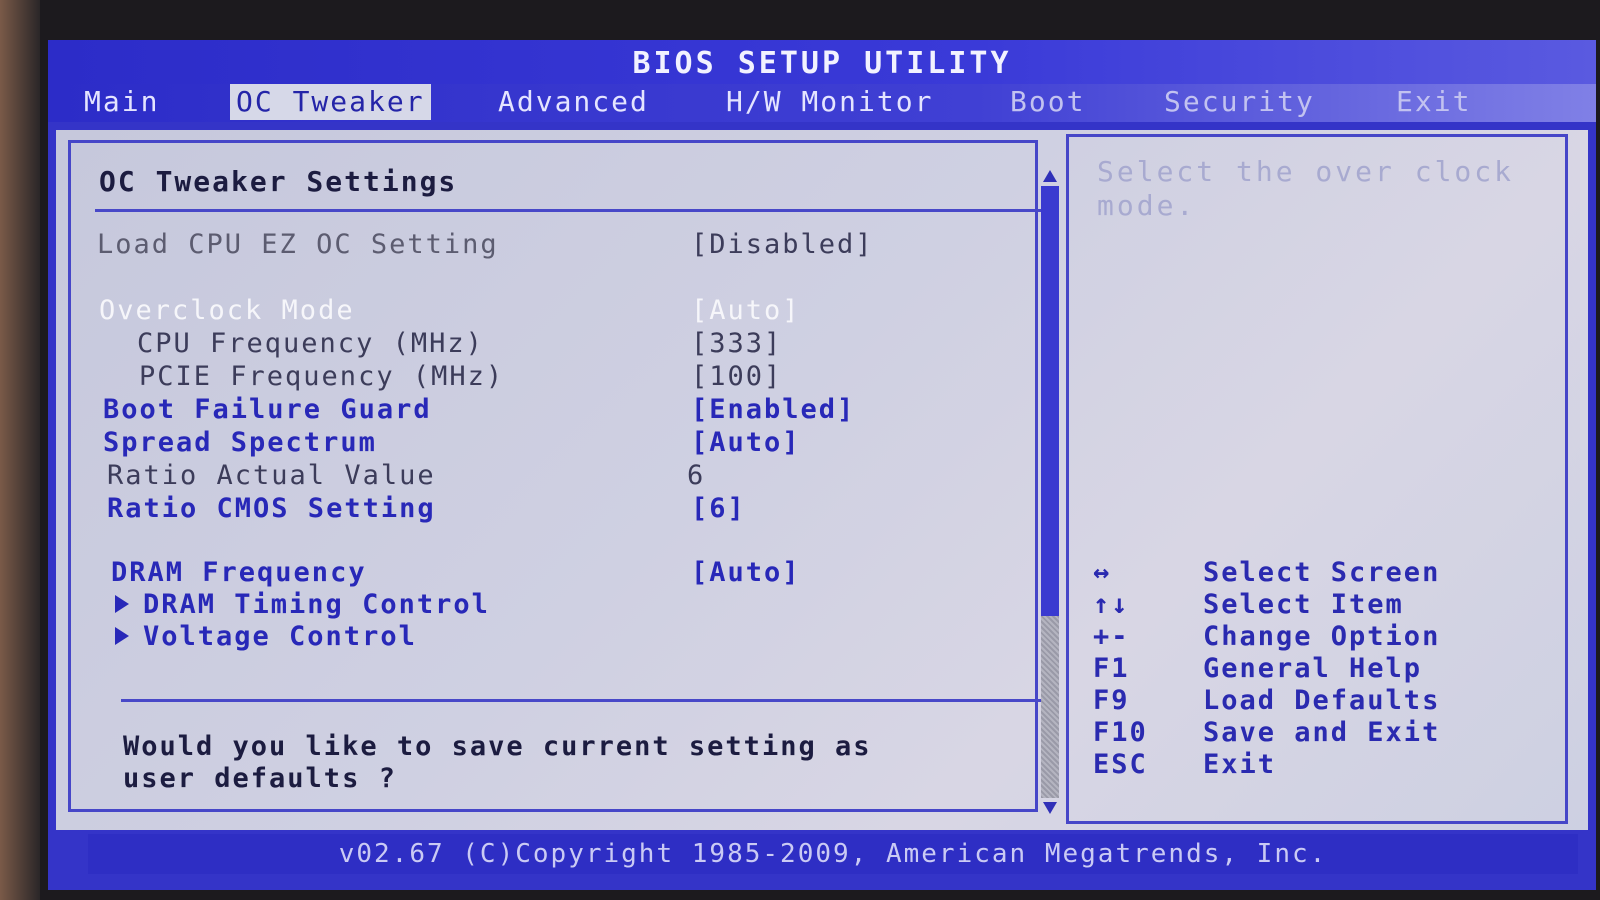 The image size is (1600, 900). Describe the element at coordinates (1120, 732) in the screenshot. I see `key-f10: F10` at that location.